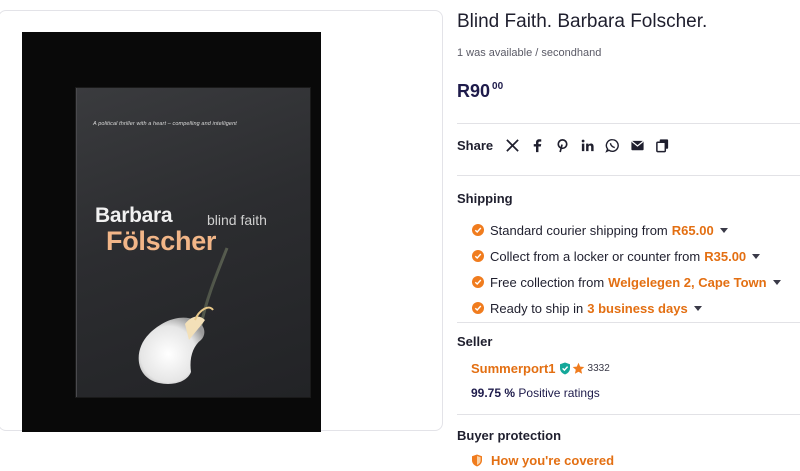 The image size is (800, 471). I want to click on product-price: R90 00, so click(480, 91).